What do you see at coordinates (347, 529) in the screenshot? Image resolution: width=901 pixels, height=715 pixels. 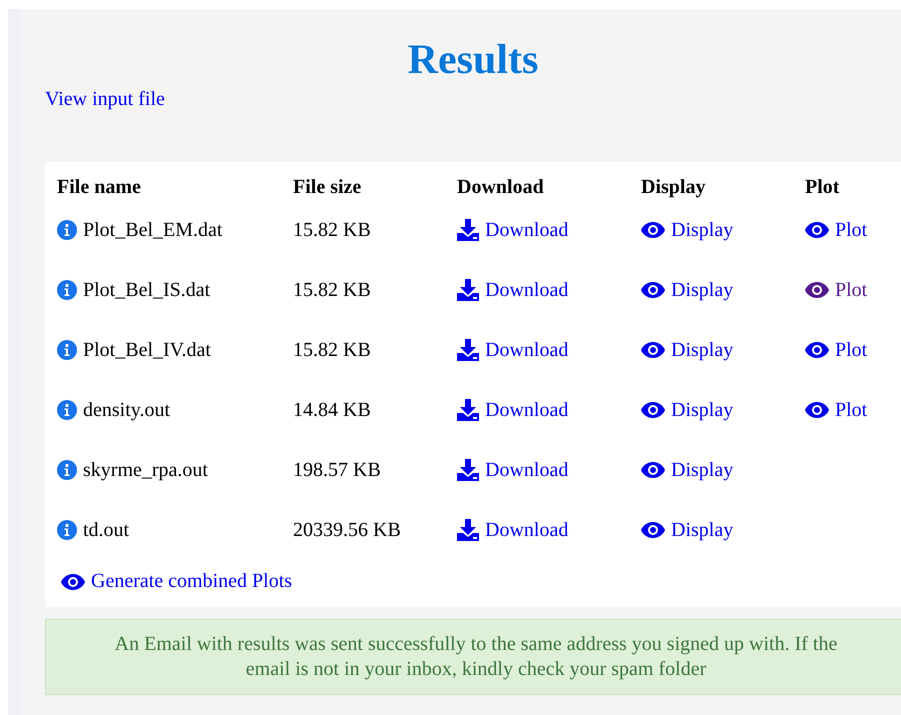 I see `file-size: 20339.56 KB` at bounding box center [347, 529].